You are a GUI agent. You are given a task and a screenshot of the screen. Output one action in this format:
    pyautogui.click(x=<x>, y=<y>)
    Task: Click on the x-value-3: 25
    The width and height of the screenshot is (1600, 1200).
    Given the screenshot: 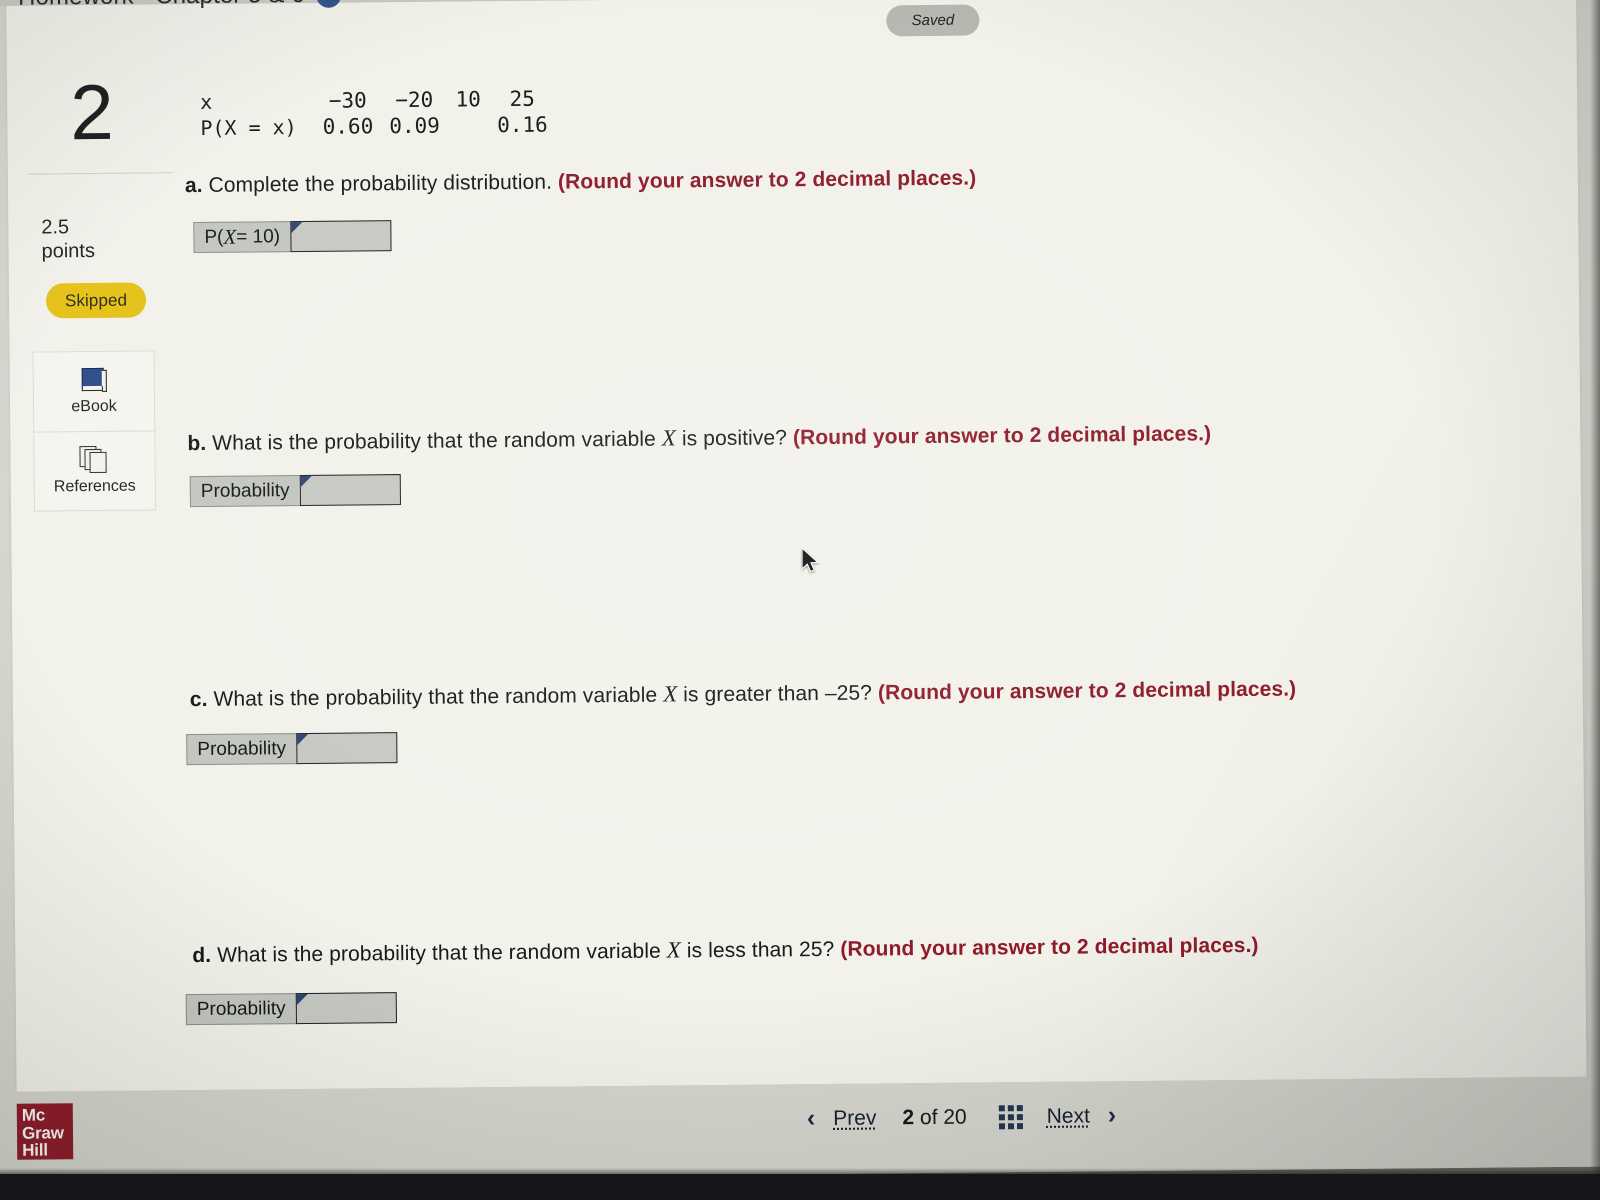 What is the action you would take?
    pyautogui.click(x=522, y=98)
    